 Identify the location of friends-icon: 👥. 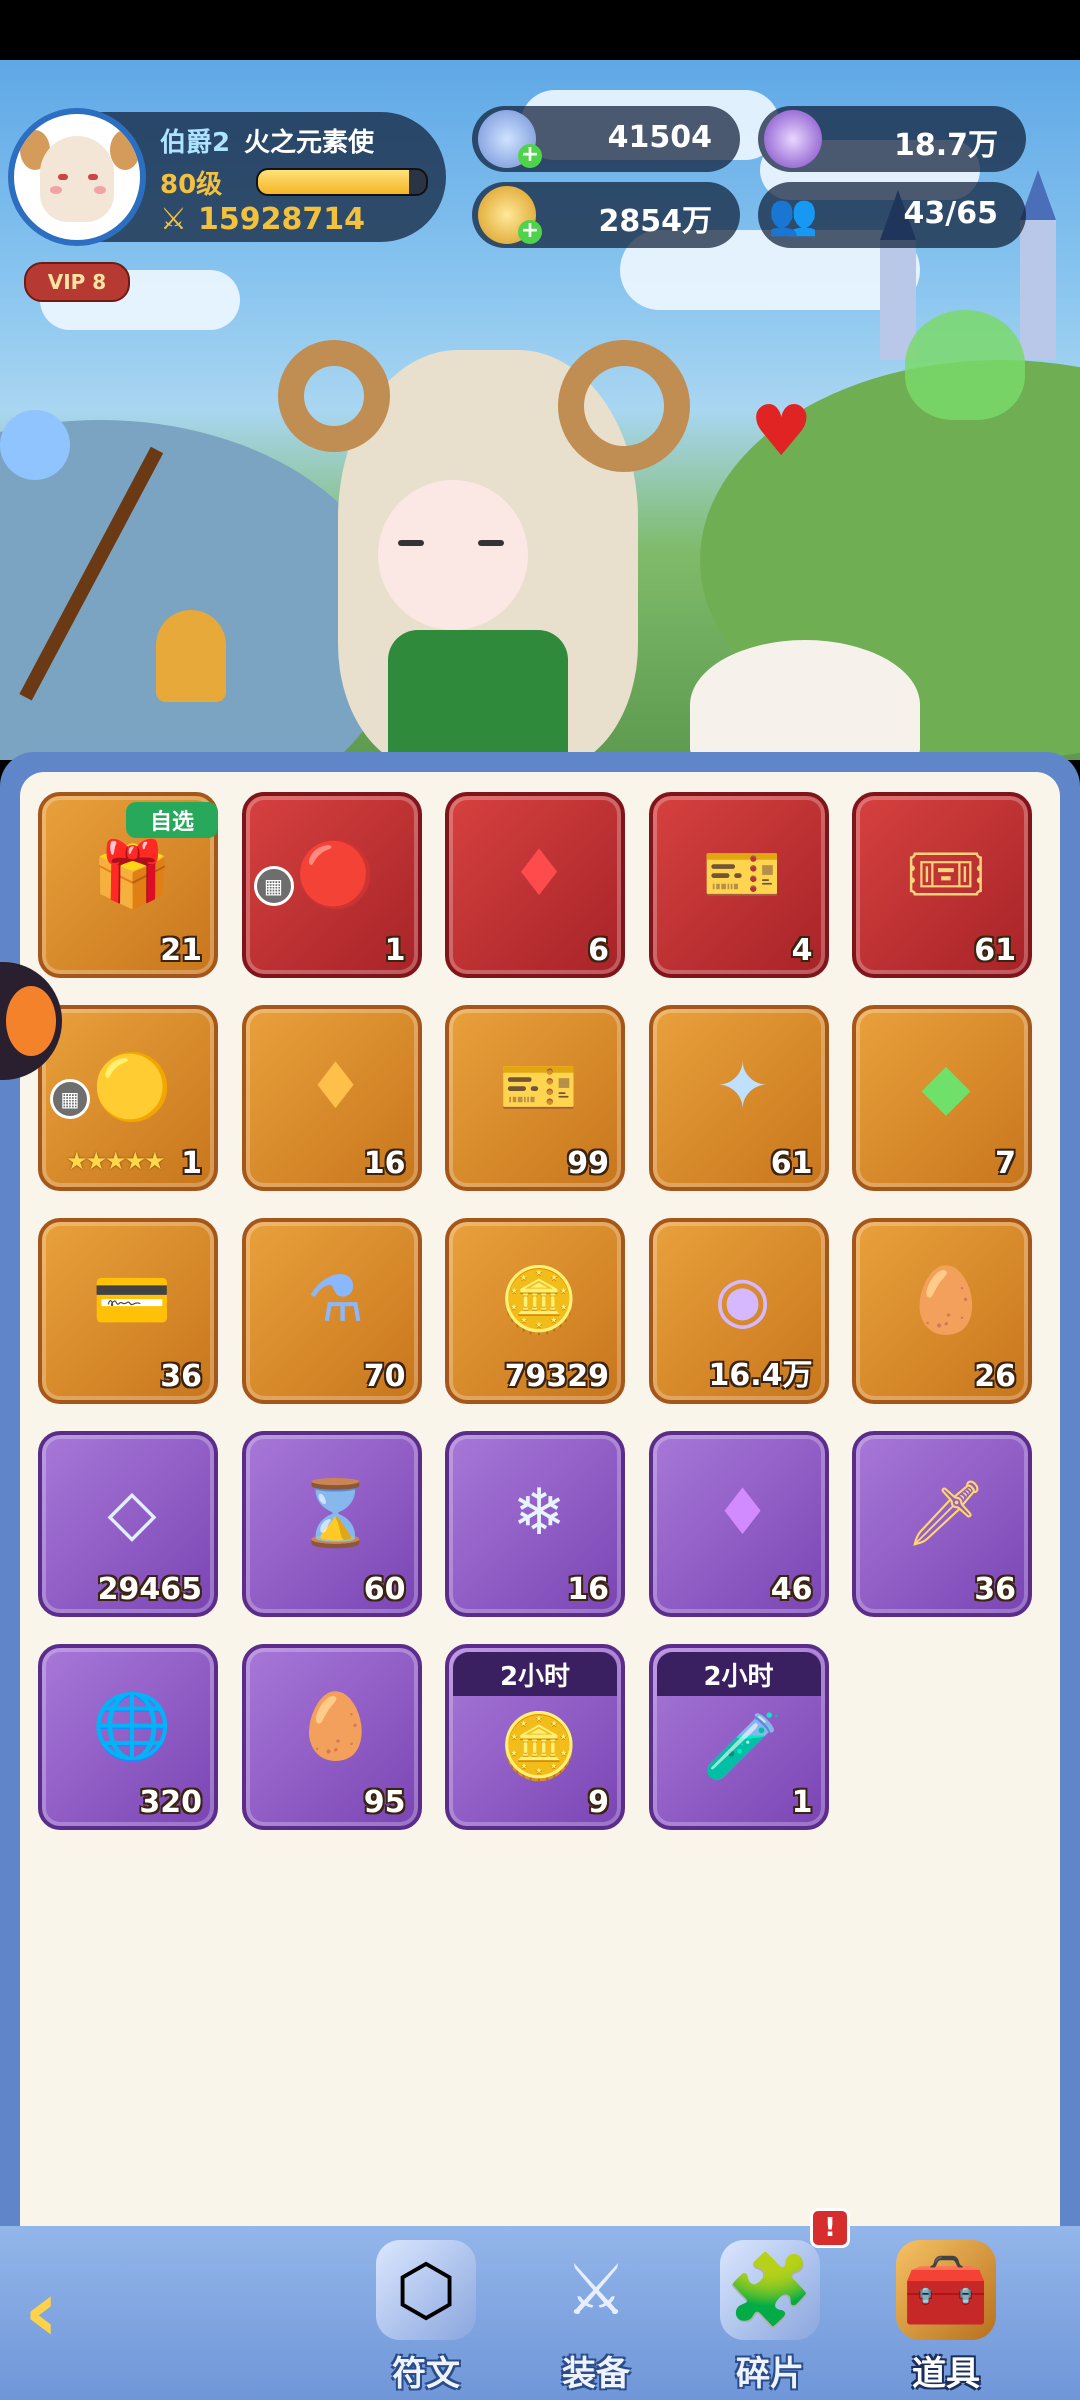
(793, 215).